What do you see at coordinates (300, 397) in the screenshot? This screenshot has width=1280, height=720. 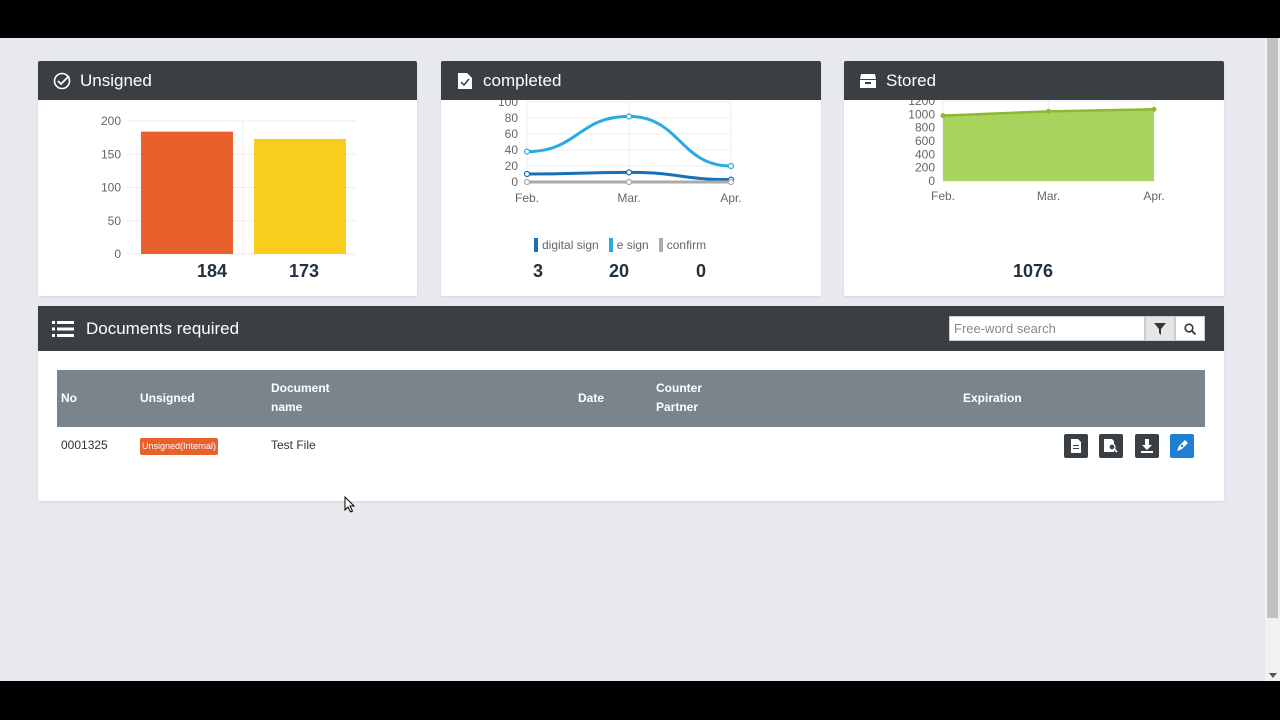 I see `col-document-name: Document name` at bounding box center [300, 397].